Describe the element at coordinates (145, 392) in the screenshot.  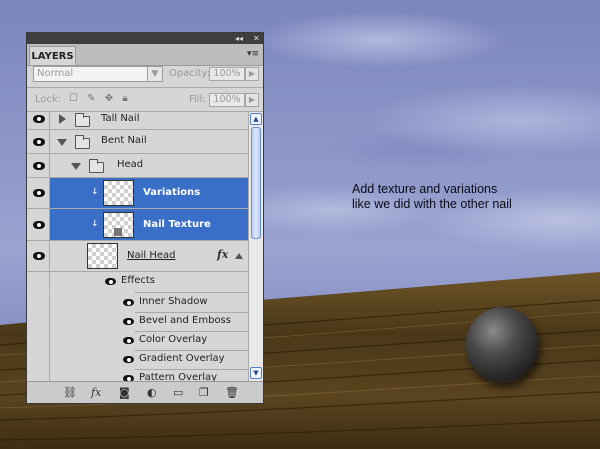
I see `panel-bottom-toolbar: ⛓ fx ◙ ◐ ▭ ❐ 🗑︎` at that location.